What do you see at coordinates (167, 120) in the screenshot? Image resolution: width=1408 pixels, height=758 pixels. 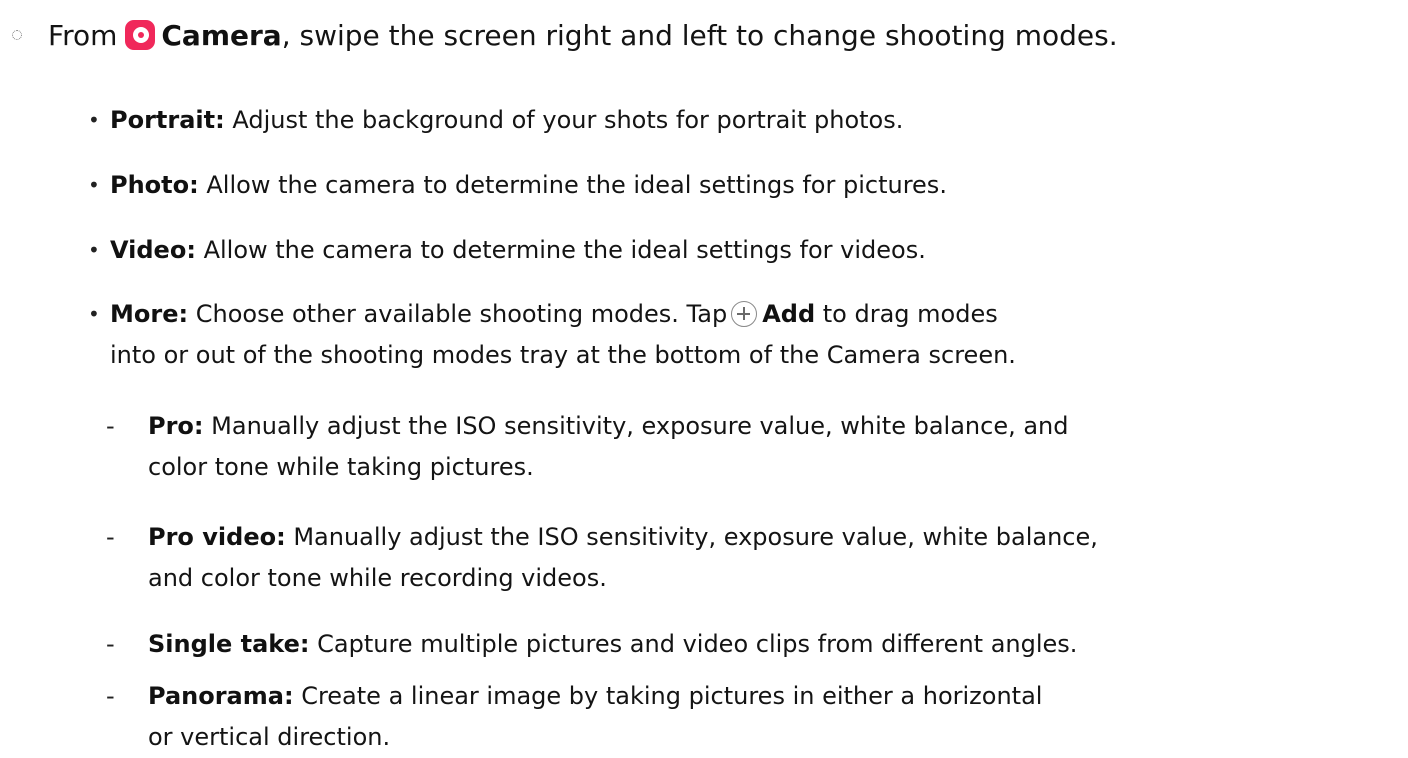 I see `mode-term: Portrait:` at bounding box center [167, 120].